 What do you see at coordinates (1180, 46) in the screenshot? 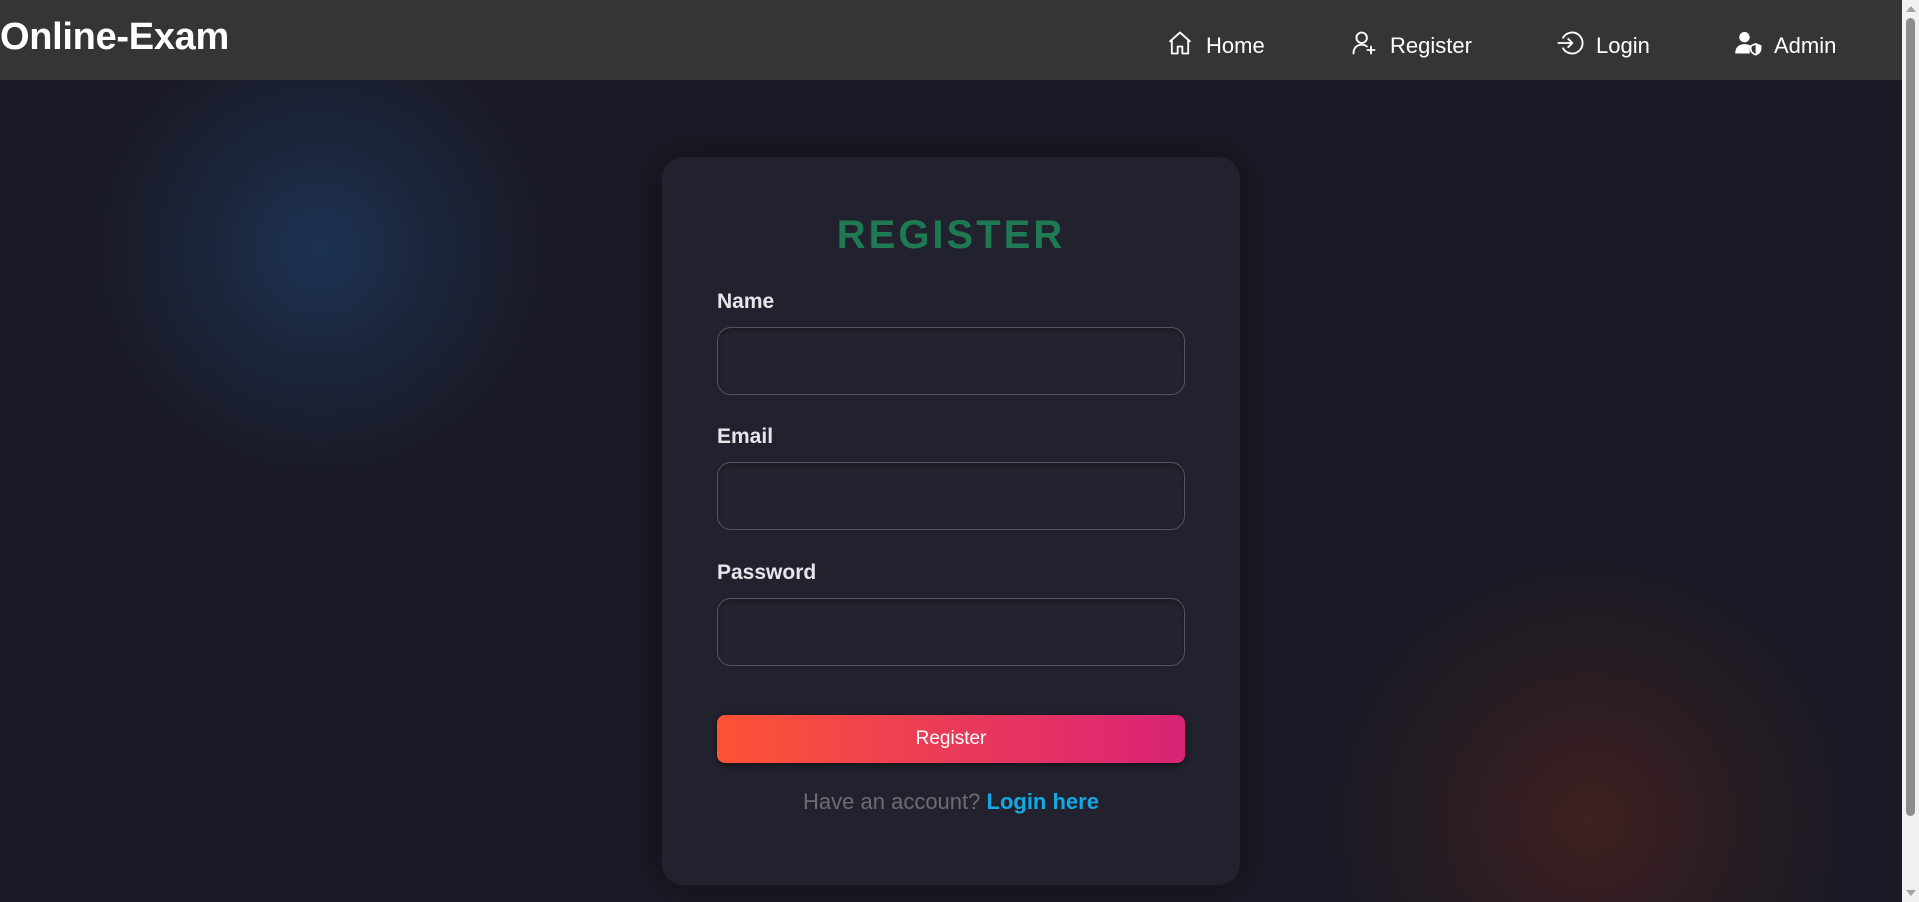
I see `home-icon` at bounding box center [1180, 46].